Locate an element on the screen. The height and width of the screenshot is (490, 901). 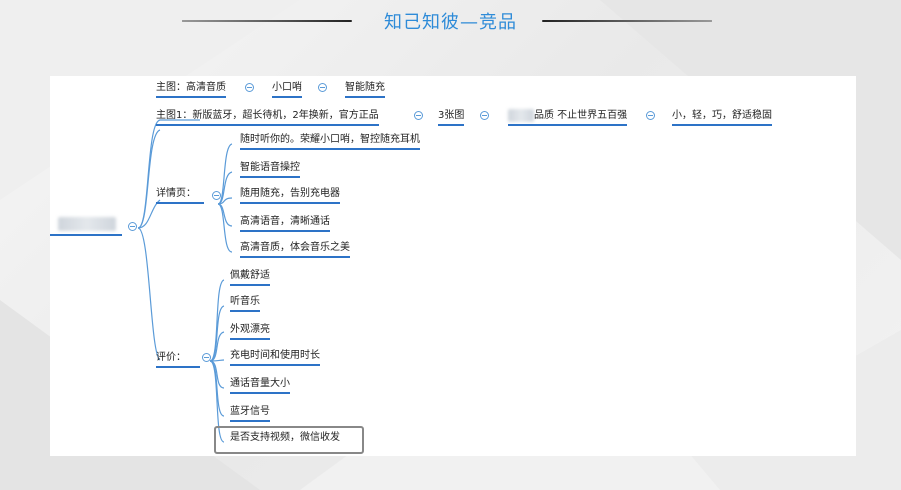
main-image-child-whistle-label: 小口哨 is located at coordinates (287, 87).